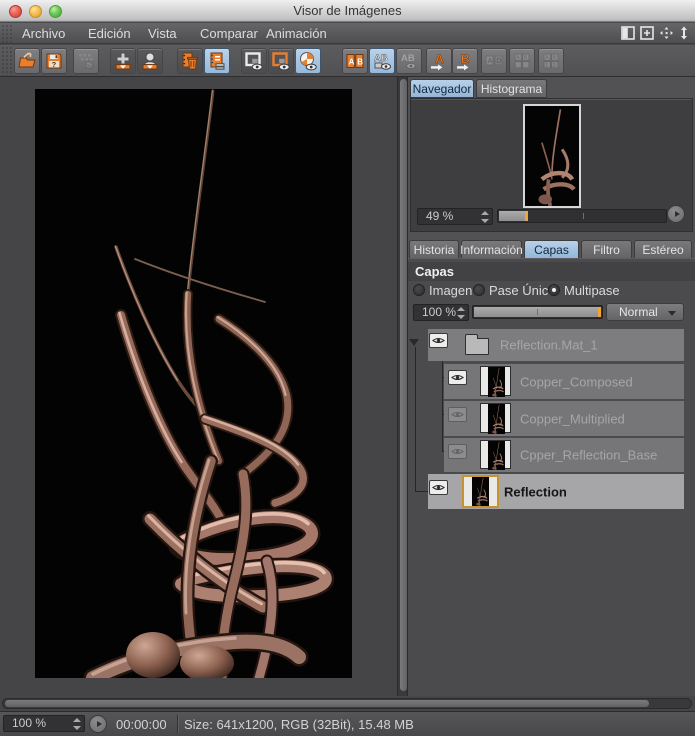 The width and height of the screenshot is (695, 736). What do you see at coordinates (77, 724) in the screenshot?
I see `statusbar-zoom-spinner` at bounding box center [77, 724].